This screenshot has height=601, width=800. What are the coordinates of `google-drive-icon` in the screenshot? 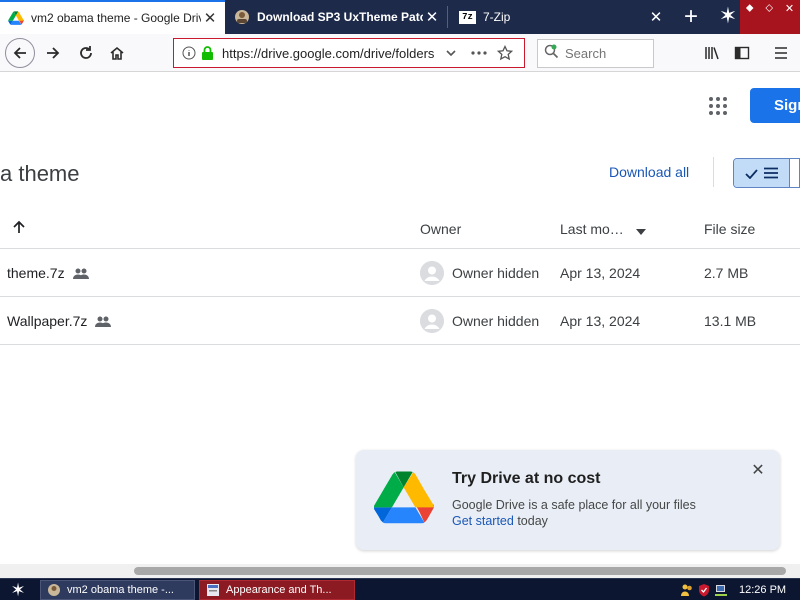 It's located at (16, 18).